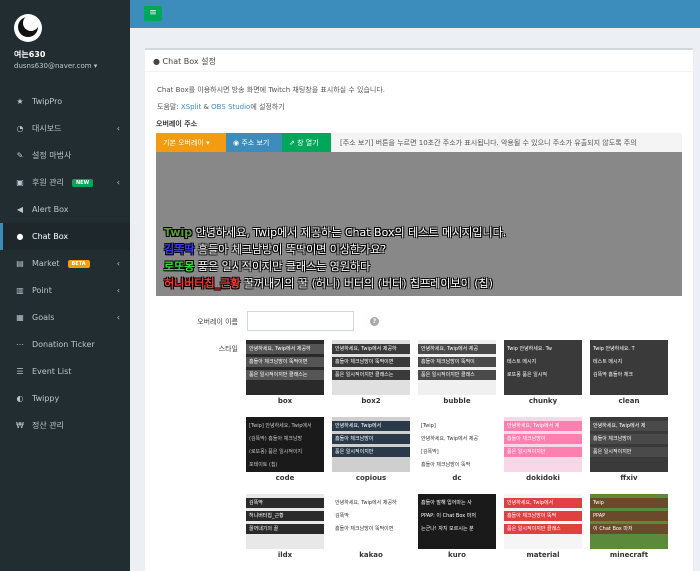  I want to click on sidebar-item: ◔ 대시보드 ‹, so click(65, 128).